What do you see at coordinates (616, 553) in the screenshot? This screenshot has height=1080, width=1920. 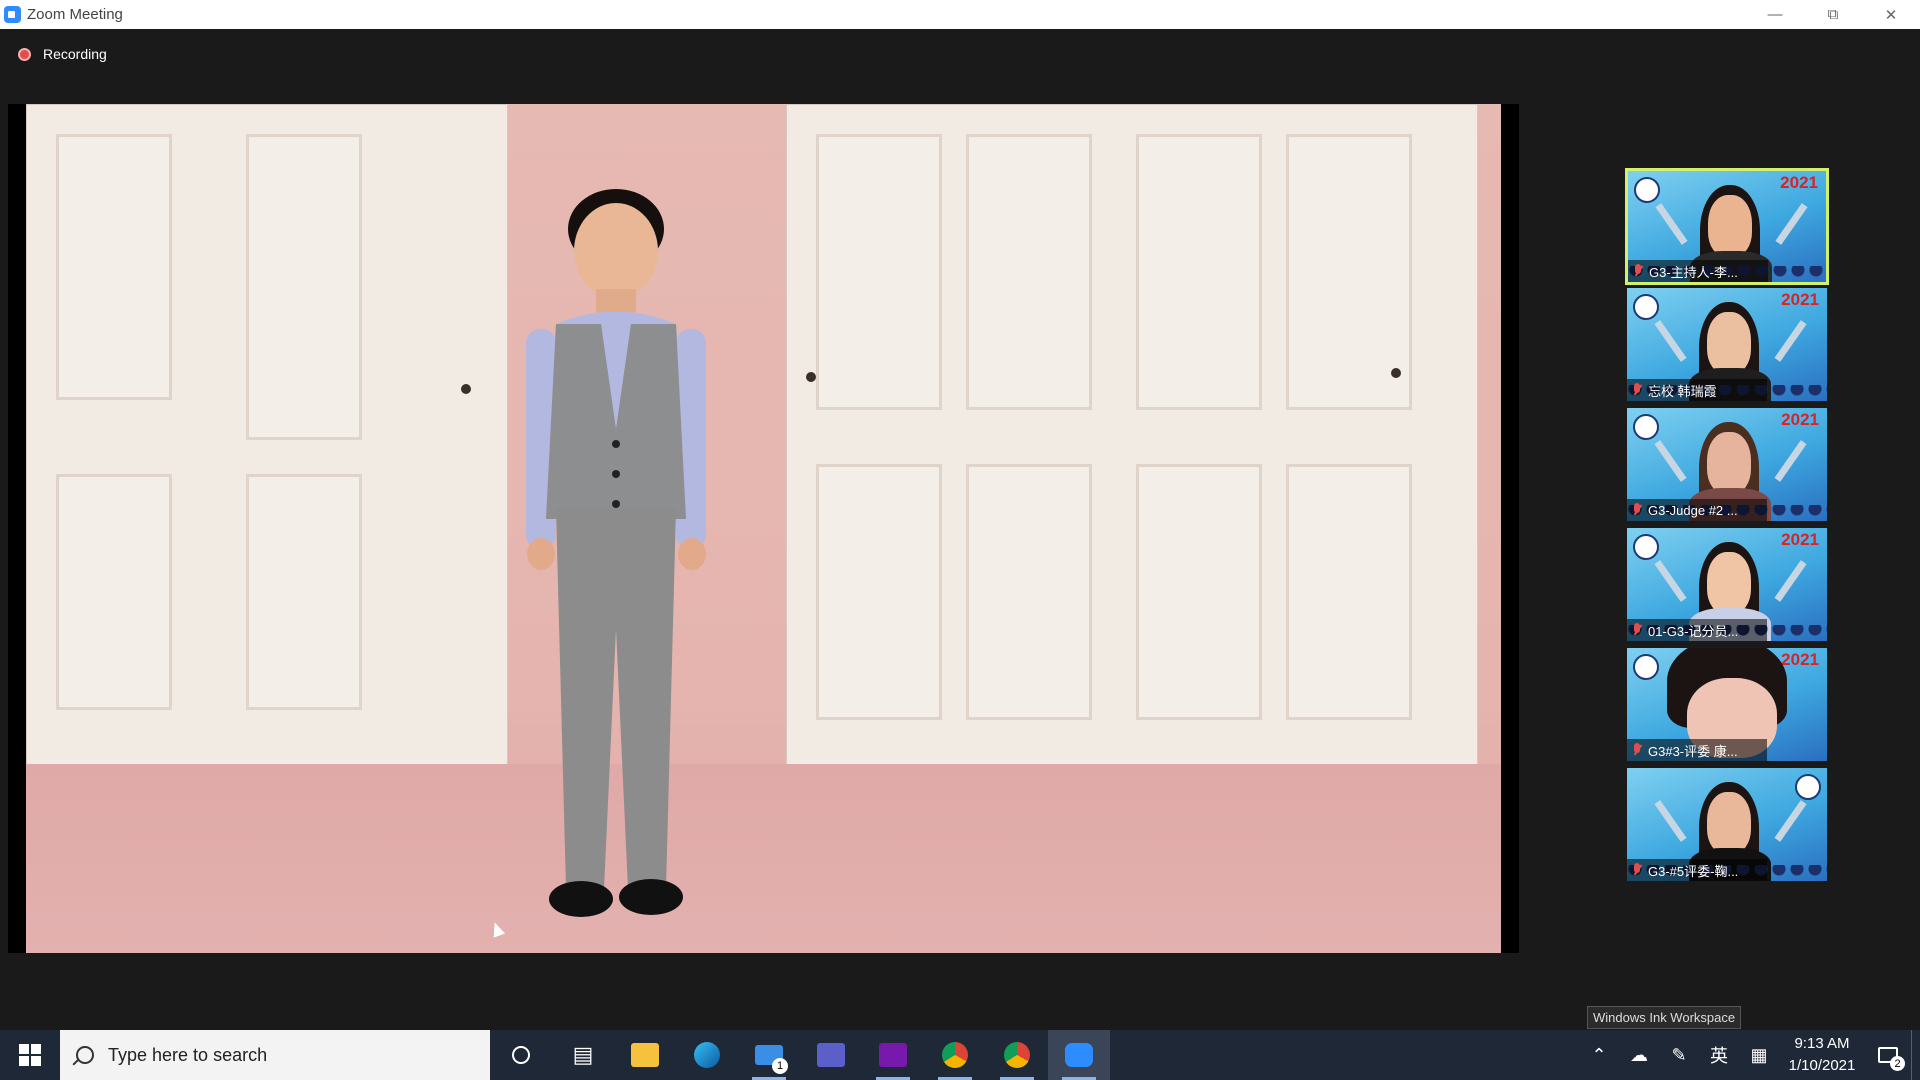 I see `speaker-person` at bounding box center [616, 553].